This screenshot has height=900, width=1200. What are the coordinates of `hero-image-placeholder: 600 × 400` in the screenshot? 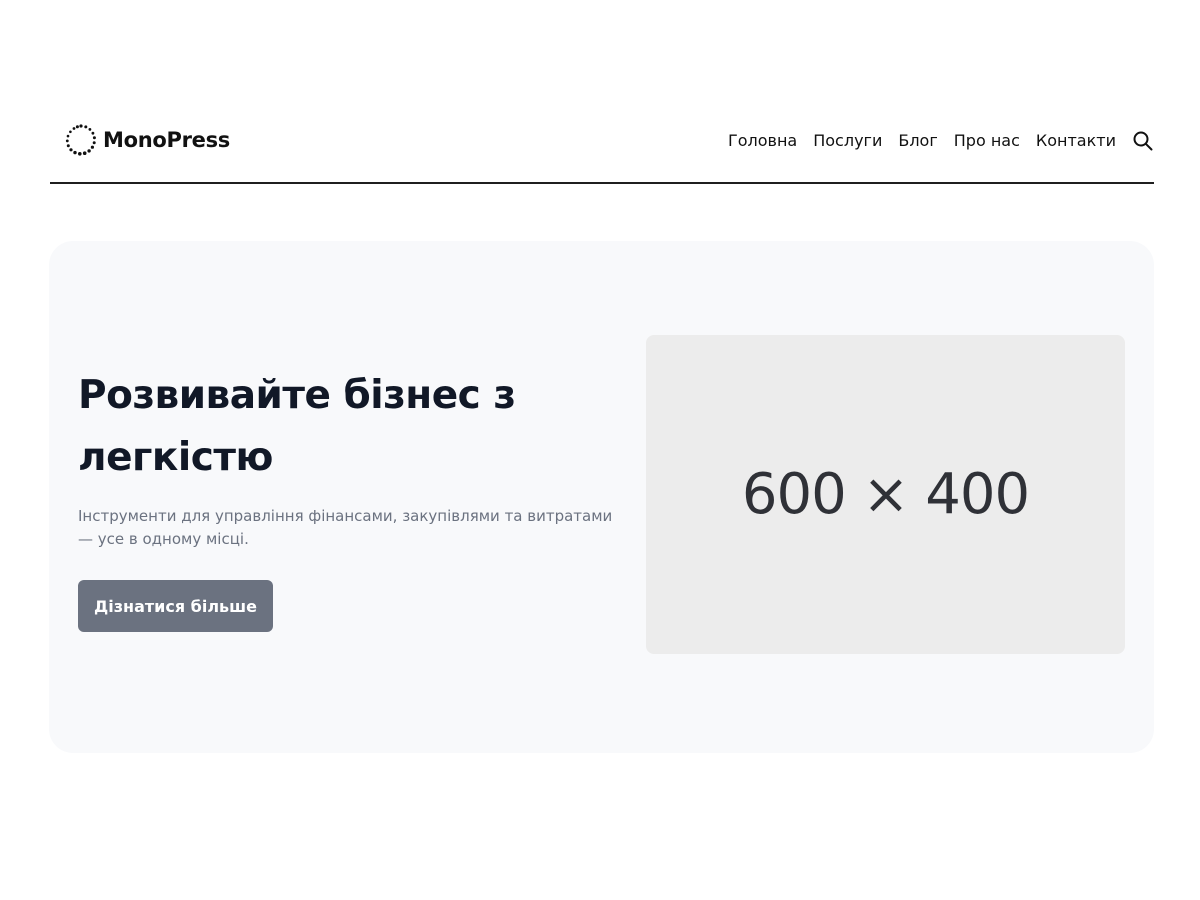 It's located at (885, 494).